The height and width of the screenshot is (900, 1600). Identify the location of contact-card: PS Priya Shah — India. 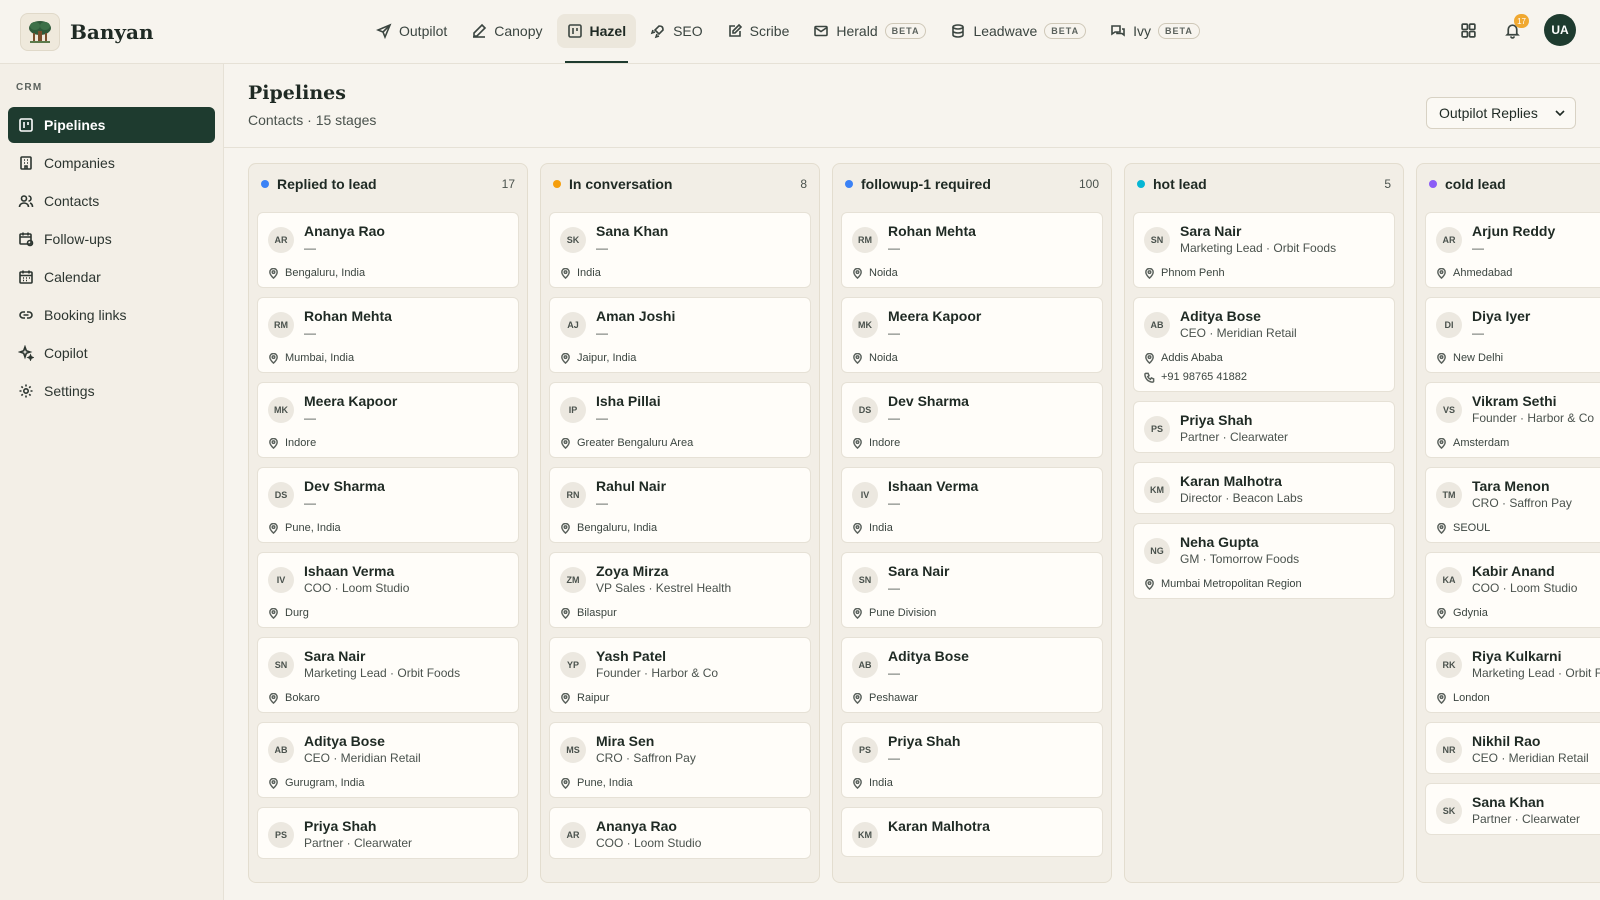
(972, 760).